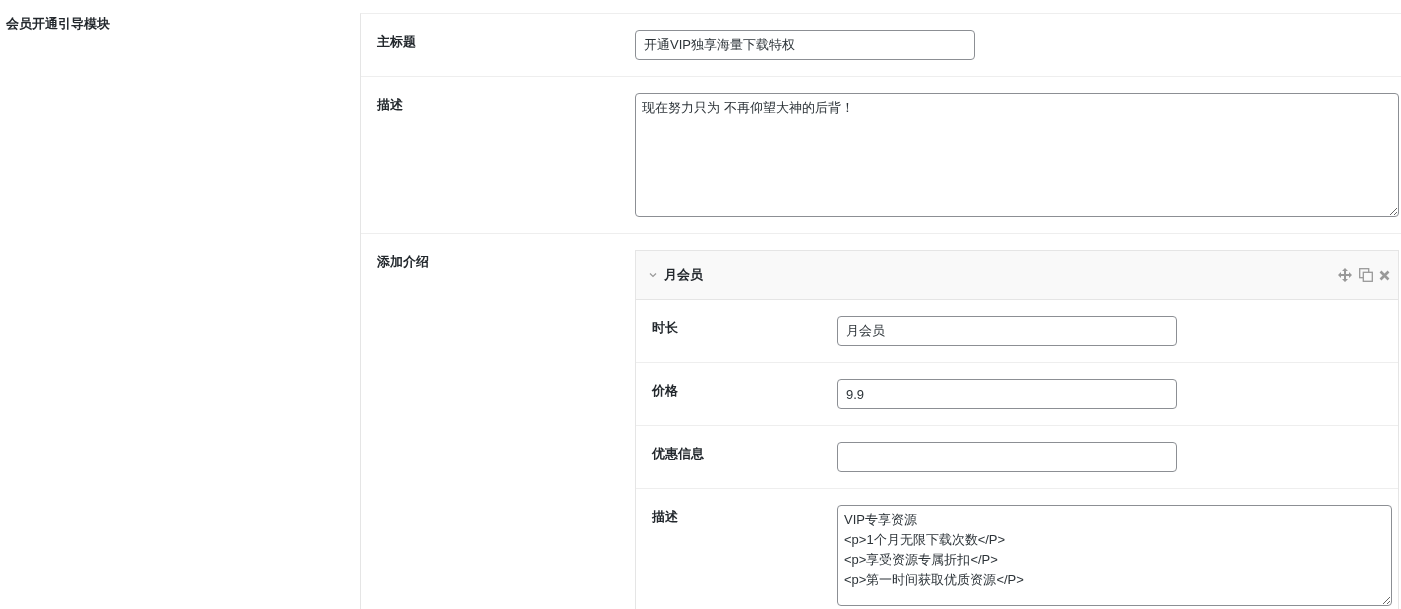  I want to click on text-input: 9.9, so click(1007, 394).